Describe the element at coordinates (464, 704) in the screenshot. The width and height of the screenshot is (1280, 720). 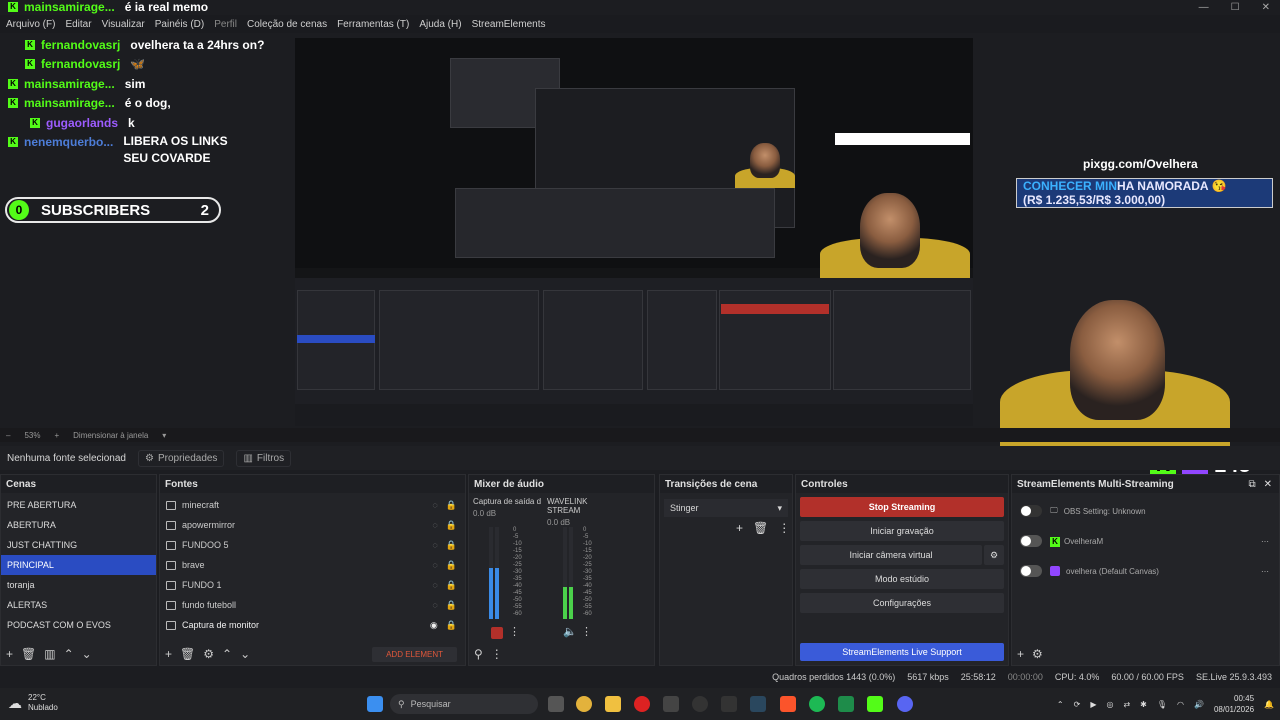
I see `taskbar-search: ⚲ Pesquisar` at that location.